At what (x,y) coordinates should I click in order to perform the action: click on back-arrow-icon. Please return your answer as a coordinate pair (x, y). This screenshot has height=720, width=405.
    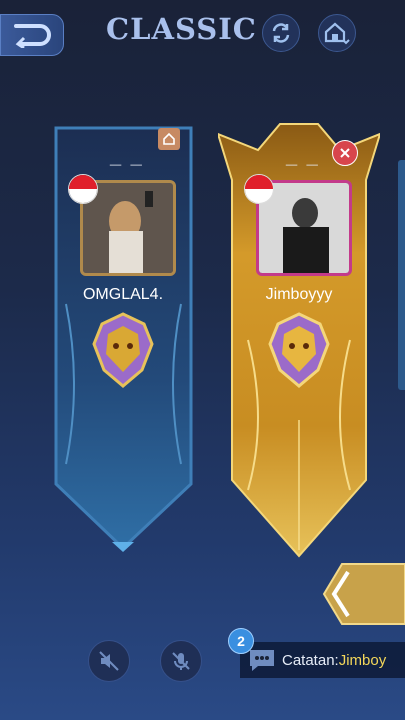
    Looking at the image, I should click on (32, 36).